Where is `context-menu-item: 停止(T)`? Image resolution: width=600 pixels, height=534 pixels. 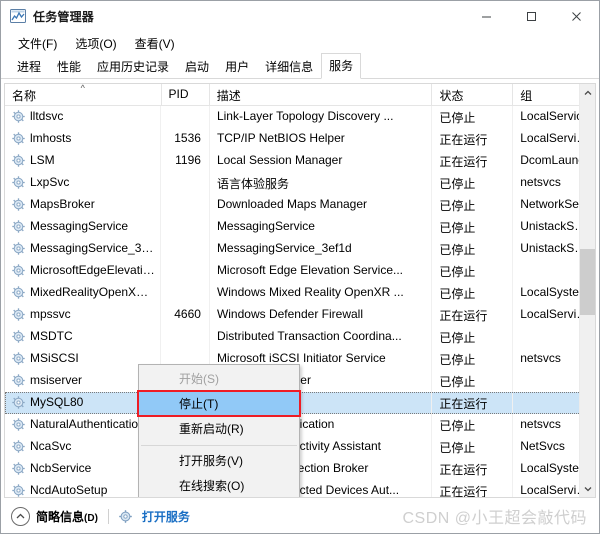
context-menu-item: 停止(T) is located at coordinates (219, 404).